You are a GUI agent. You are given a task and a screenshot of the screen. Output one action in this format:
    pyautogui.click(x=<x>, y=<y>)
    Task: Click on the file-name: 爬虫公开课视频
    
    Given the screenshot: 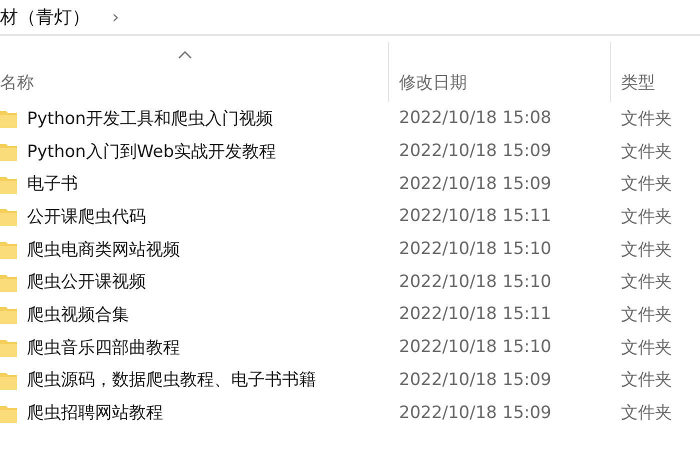 What is the action you would take?
    pyautogui.click(x=86, y=282)
    